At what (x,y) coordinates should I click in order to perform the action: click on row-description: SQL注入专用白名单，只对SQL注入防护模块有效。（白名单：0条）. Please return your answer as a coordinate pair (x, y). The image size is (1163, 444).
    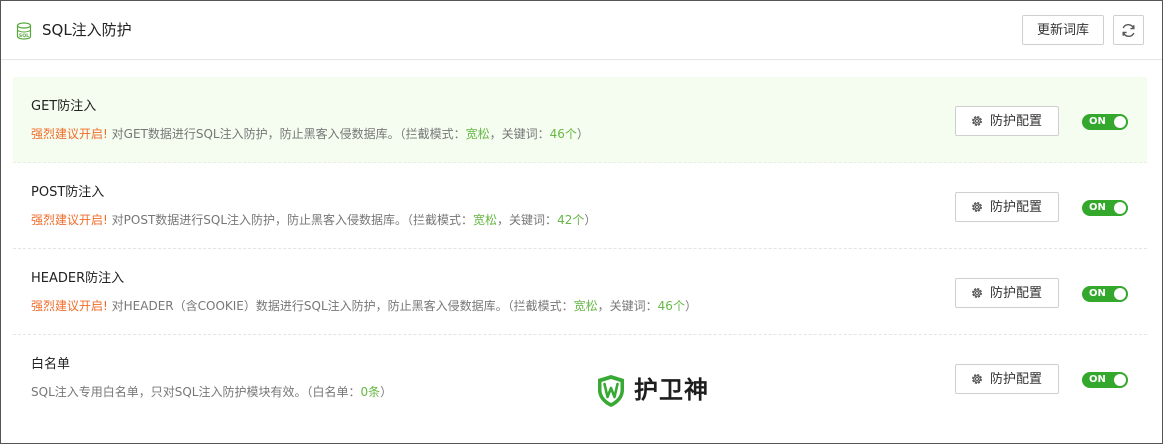
    Looking at the image, I should click on (211, 392).